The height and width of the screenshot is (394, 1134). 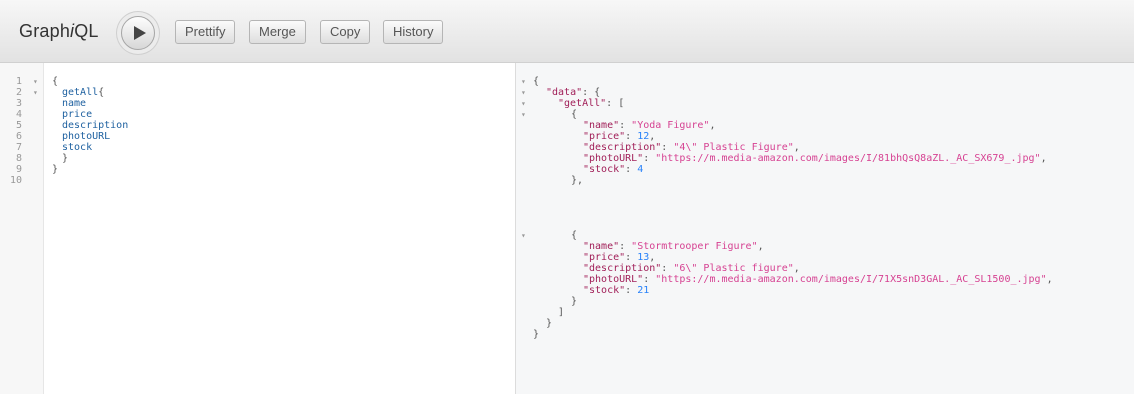 I want to click on json-line: "getAll": [, so click(x=591, y=103).